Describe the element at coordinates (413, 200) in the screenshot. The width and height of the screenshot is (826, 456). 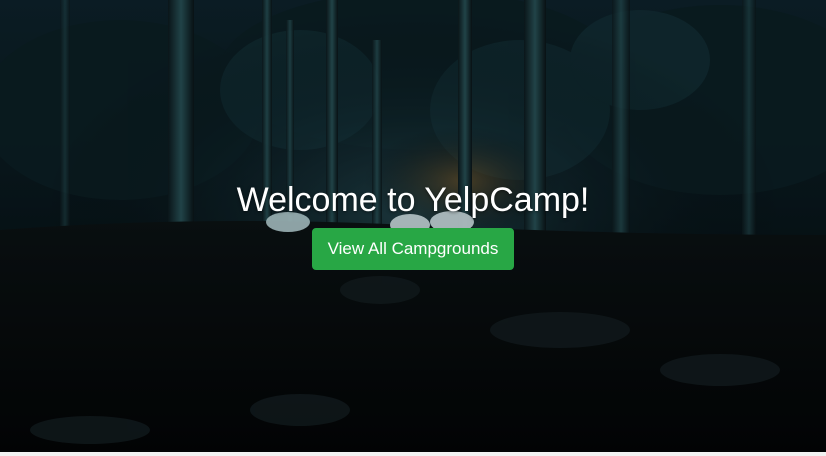
I see `page-title: Welcome to YelpCamp!` at that location.